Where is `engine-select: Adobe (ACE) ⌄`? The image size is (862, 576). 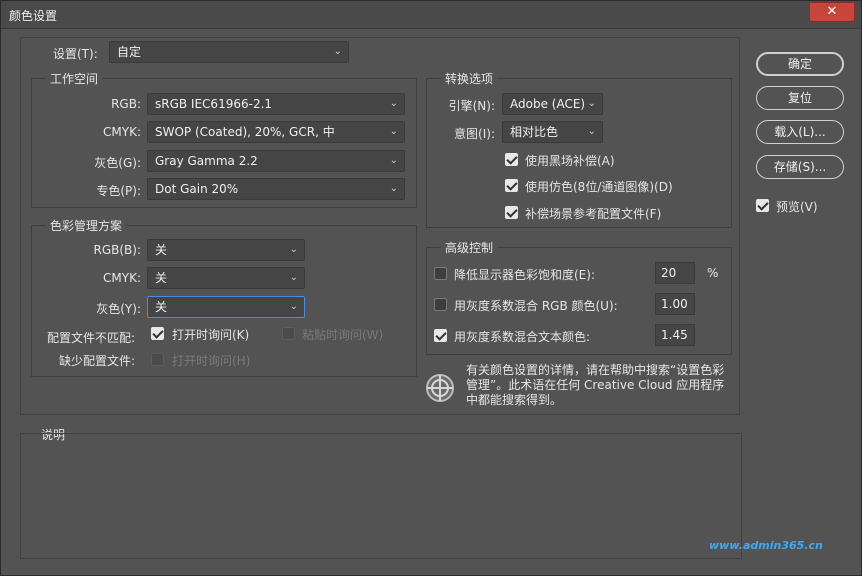
engine-select: Adobe (ACE) ⌄ is located at coordinates (552, 104).